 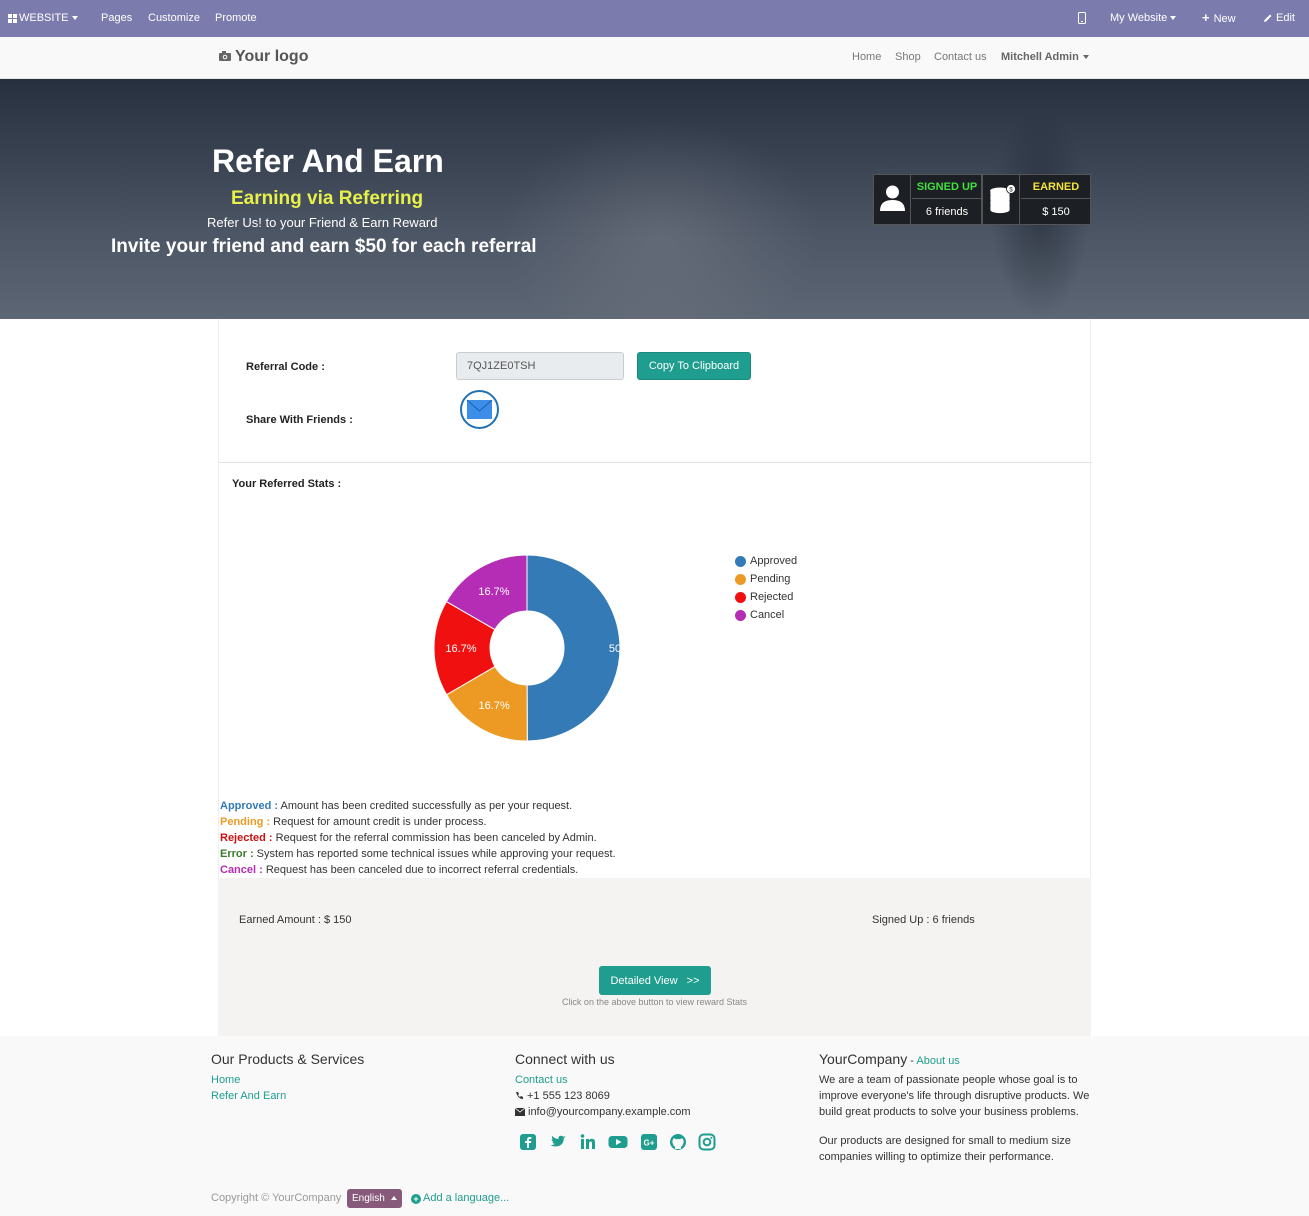 What do you see at coordinates (174, 18) in the screenshot?
I see `customize-menu: Customize` at bounding box center [174, 18].